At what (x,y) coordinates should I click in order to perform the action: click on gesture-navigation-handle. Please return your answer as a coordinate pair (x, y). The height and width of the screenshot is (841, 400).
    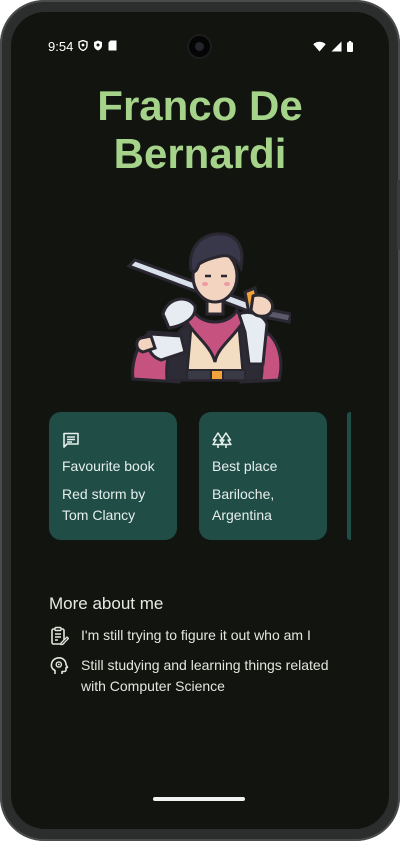
    Looking at the image, I should click on (199, 799).